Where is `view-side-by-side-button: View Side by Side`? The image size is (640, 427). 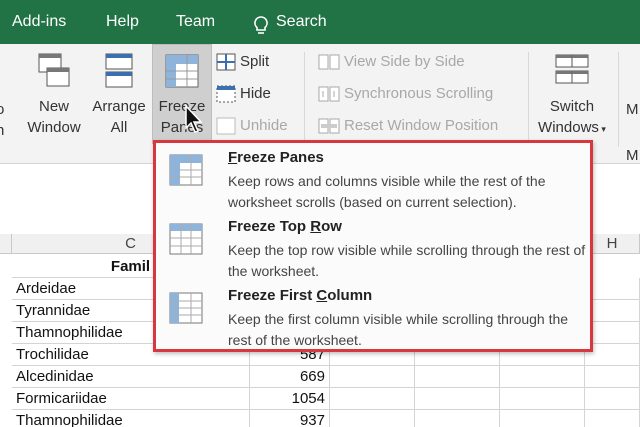 view-side-by-side-button: View Side by Side is located at coordinates (391, 62).